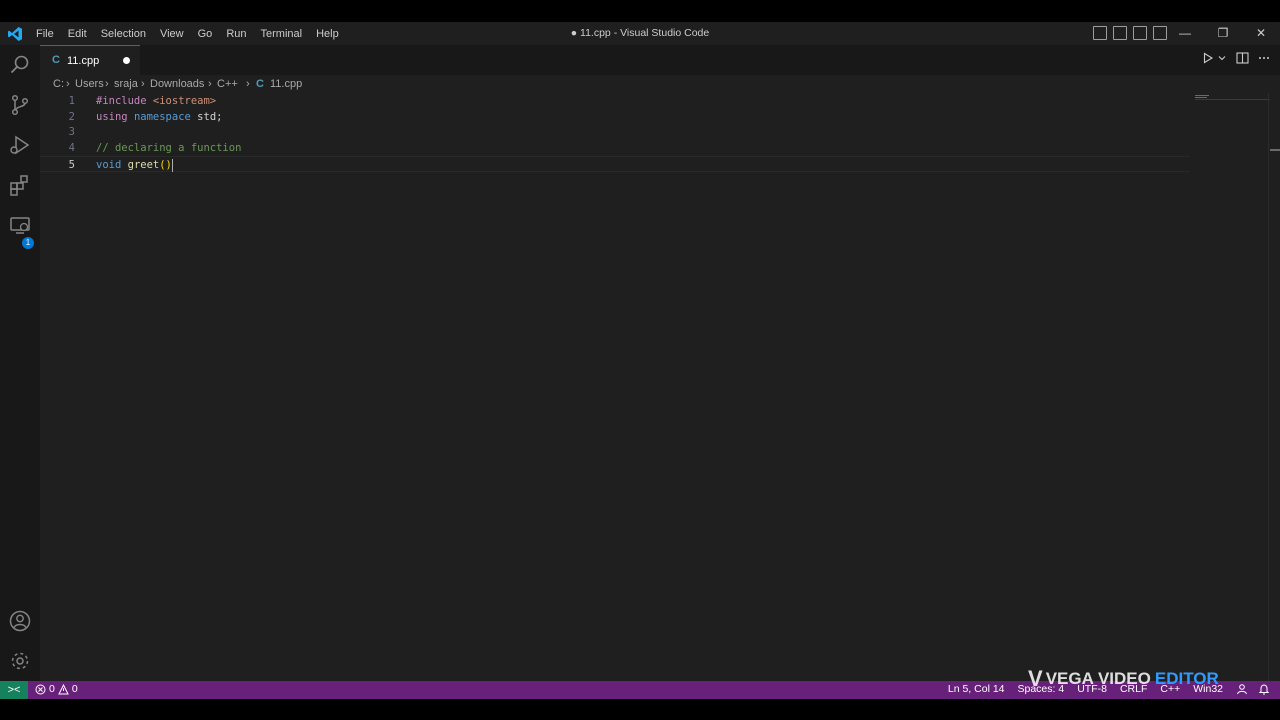 This screenshot has height=720, width=1280. Describe the element at coordinates (28, 243) in the screenshot. I see `extensions-badge: 1` at that location.